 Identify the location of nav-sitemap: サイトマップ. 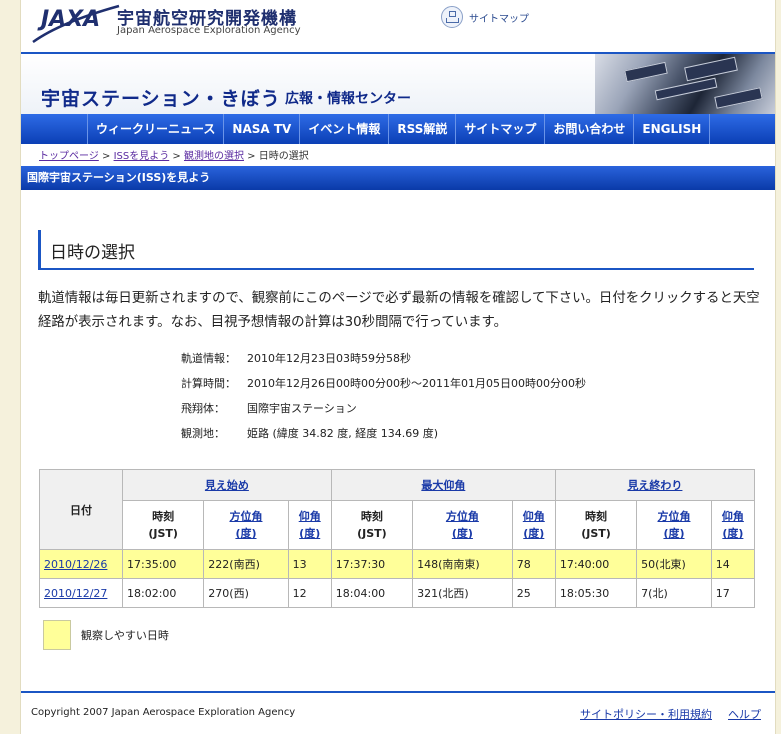
(499, 129).